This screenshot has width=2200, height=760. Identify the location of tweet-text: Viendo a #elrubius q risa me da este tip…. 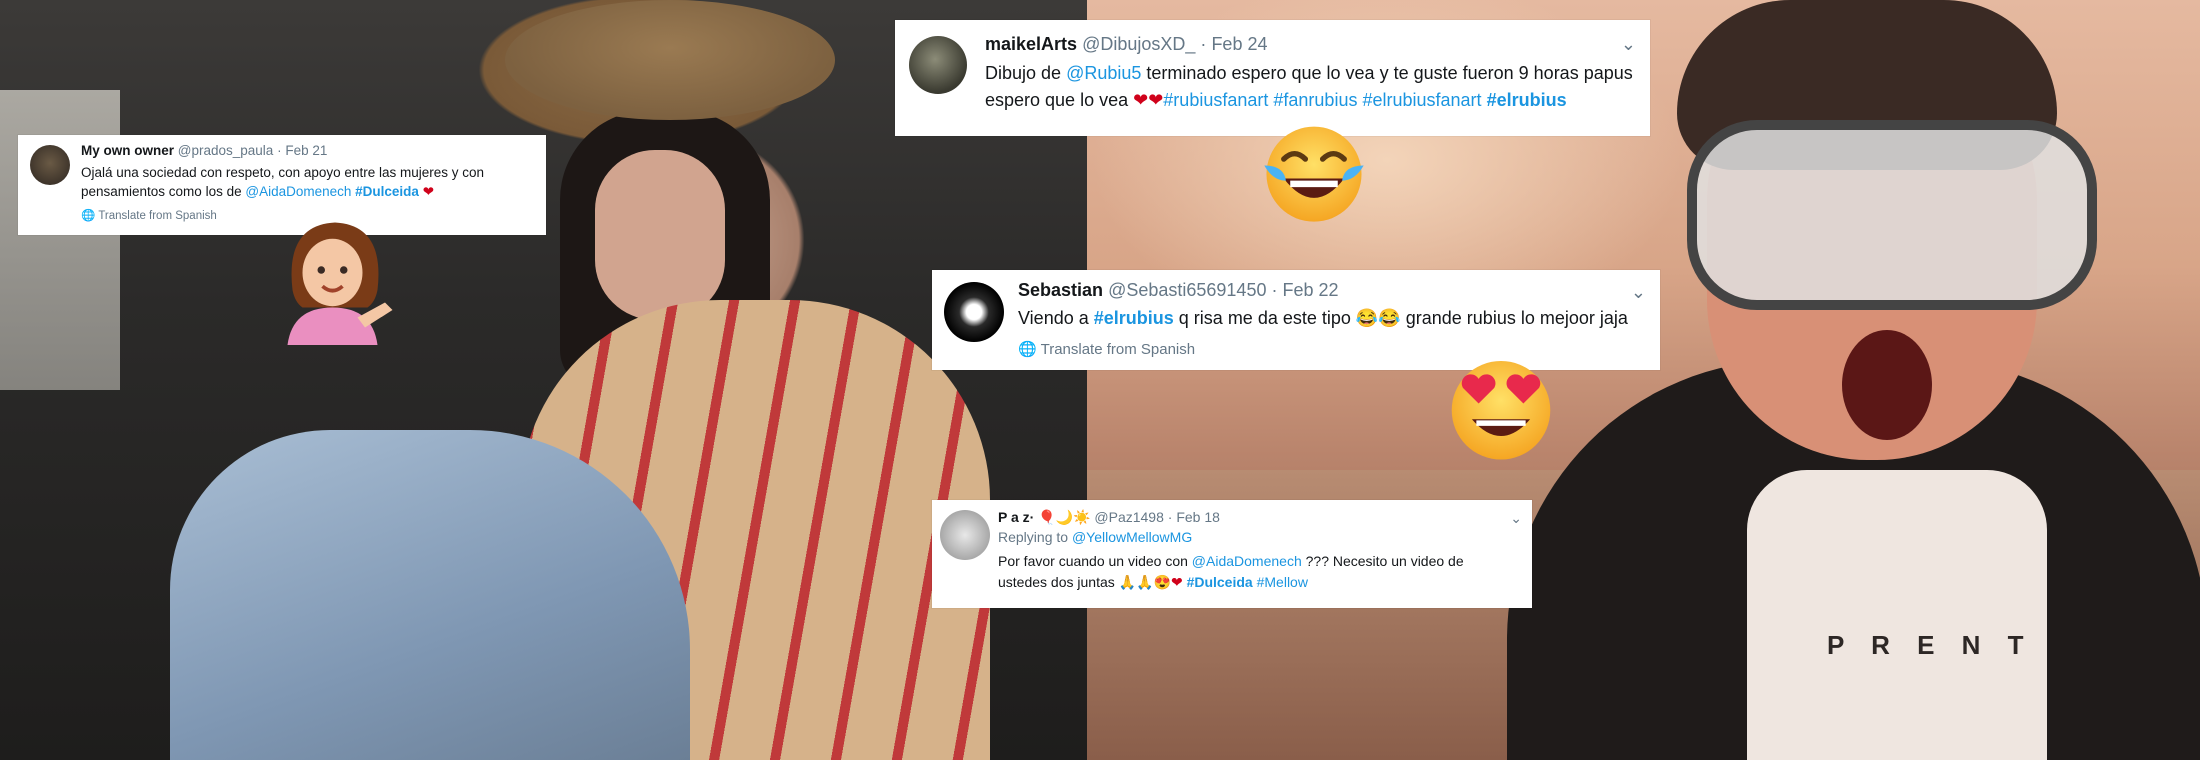
(1333, 318).